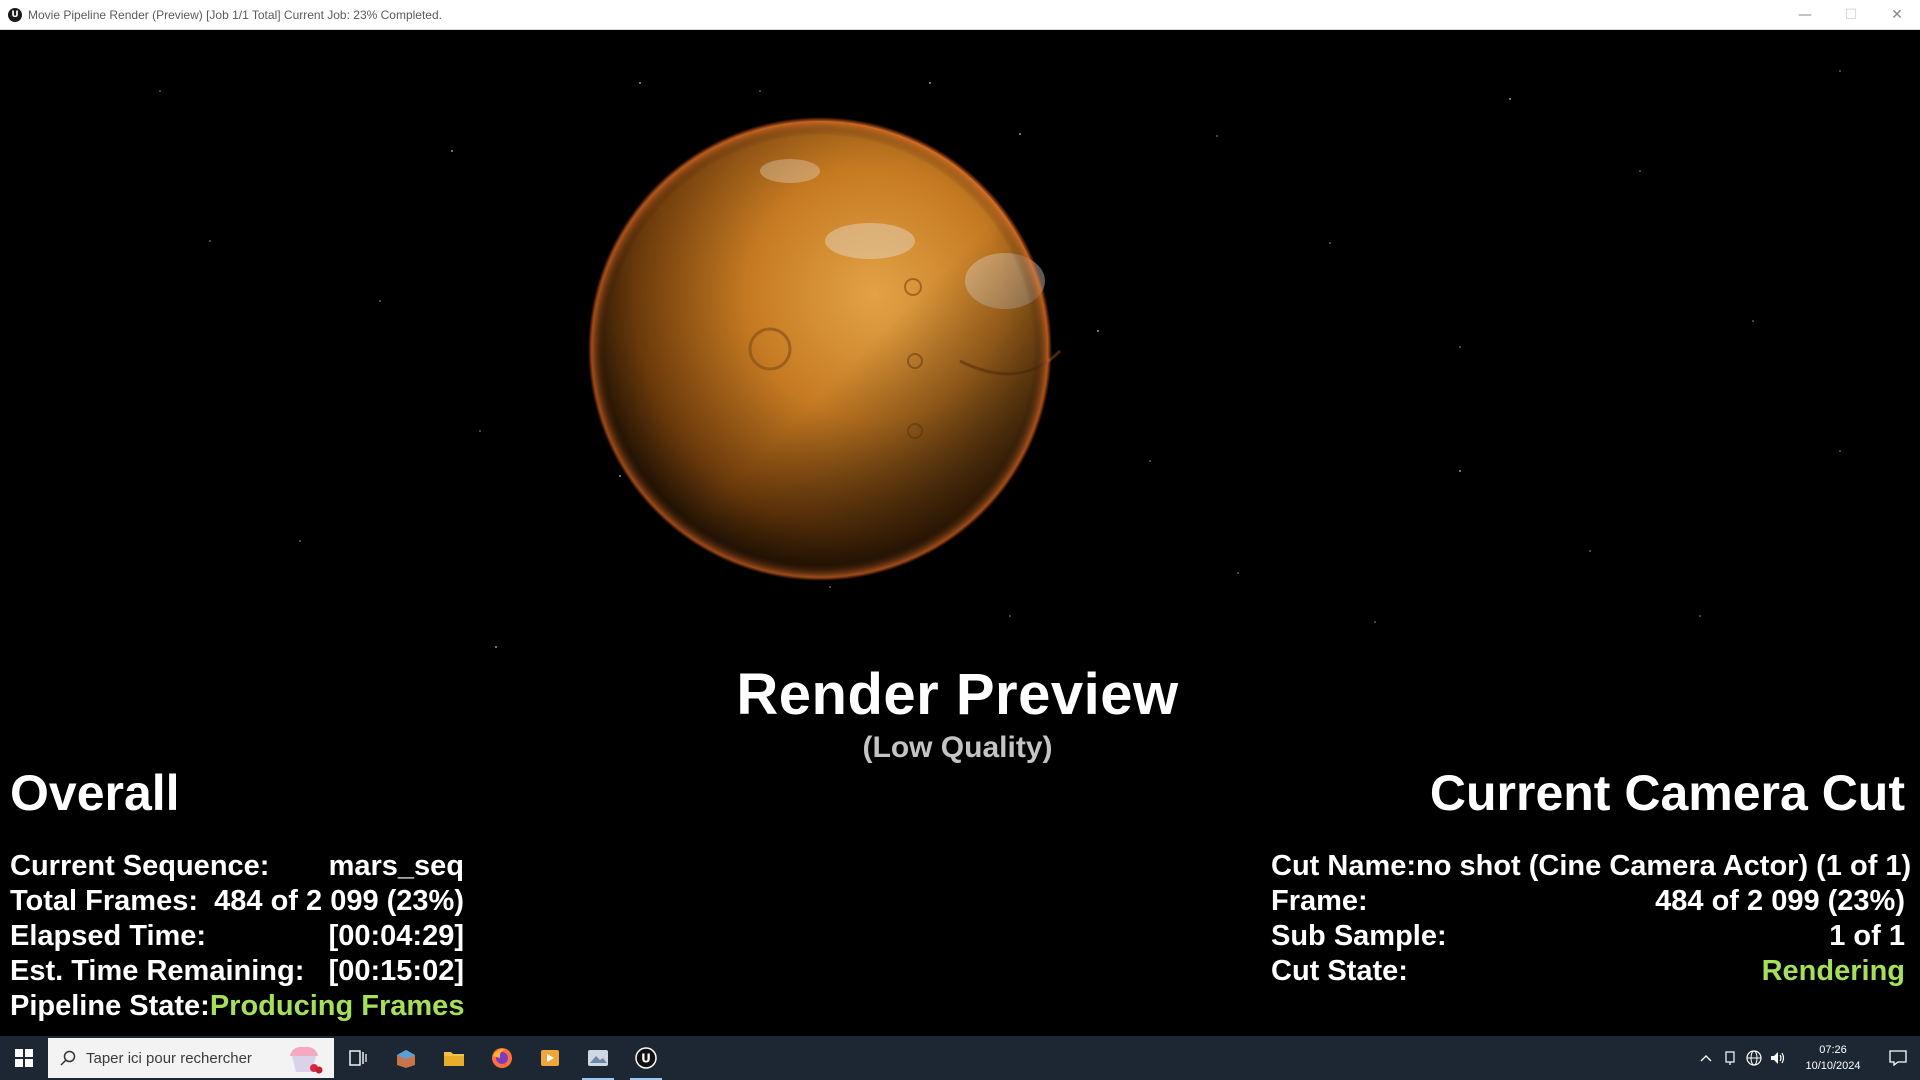  What do you see at coordinates (15, 14) in the screenshot?
I see `unreal-logo-icon: U` at bounding box center [15, 14].